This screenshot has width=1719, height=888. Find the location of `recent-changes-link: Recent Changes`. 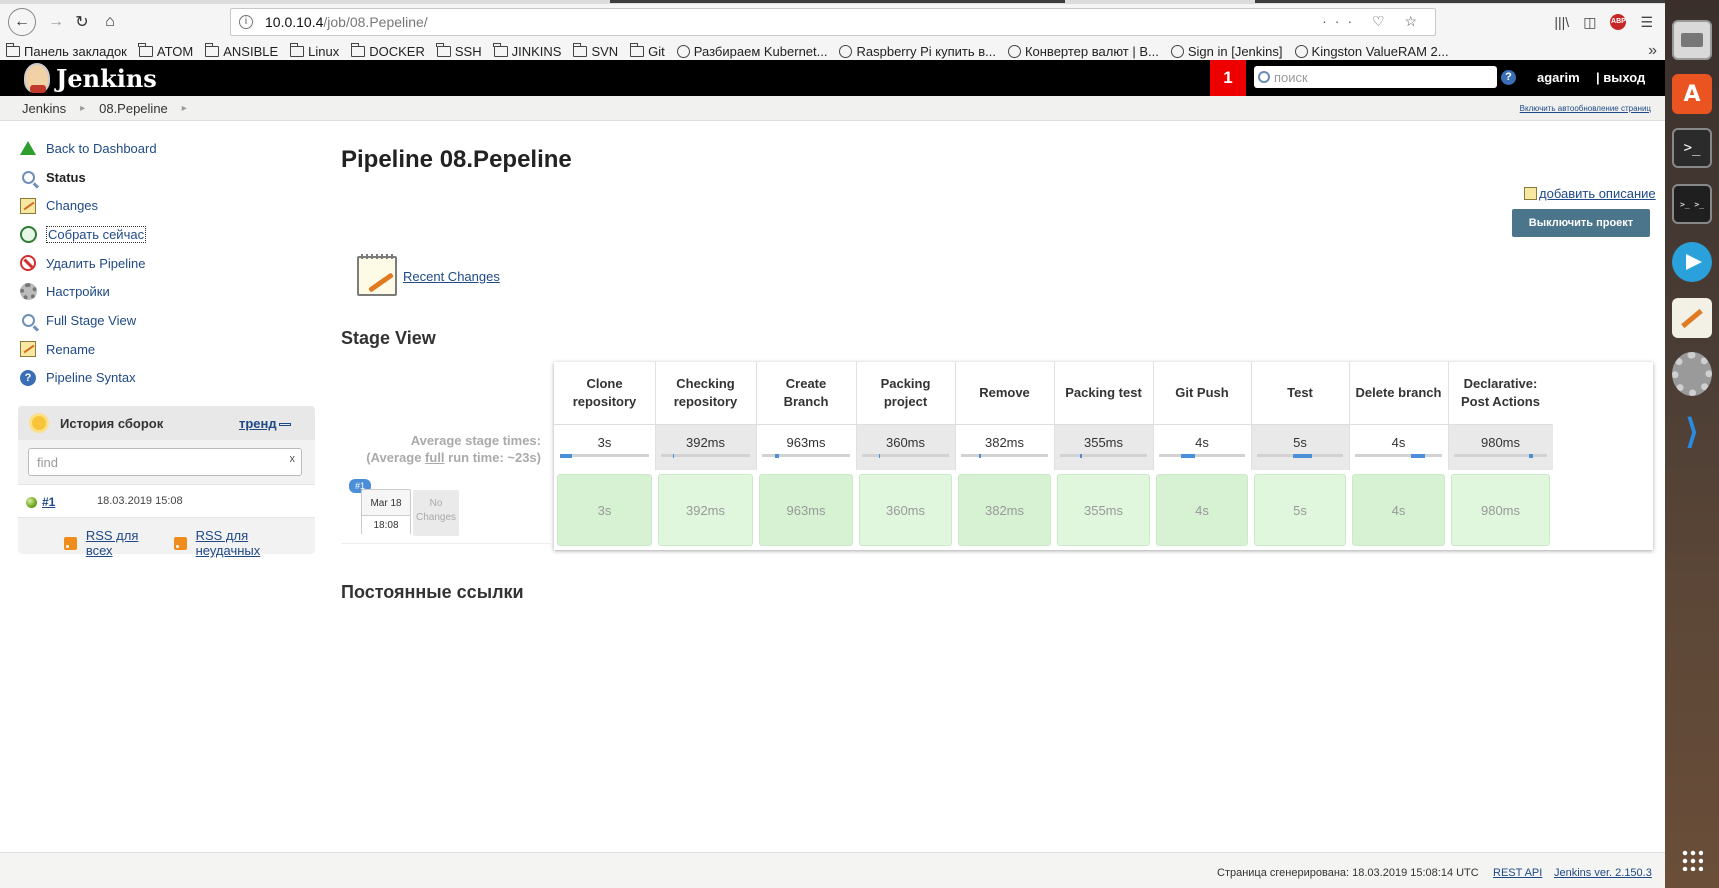

recent-changes-link: Recent Changes is located at coordinates (451, 276).